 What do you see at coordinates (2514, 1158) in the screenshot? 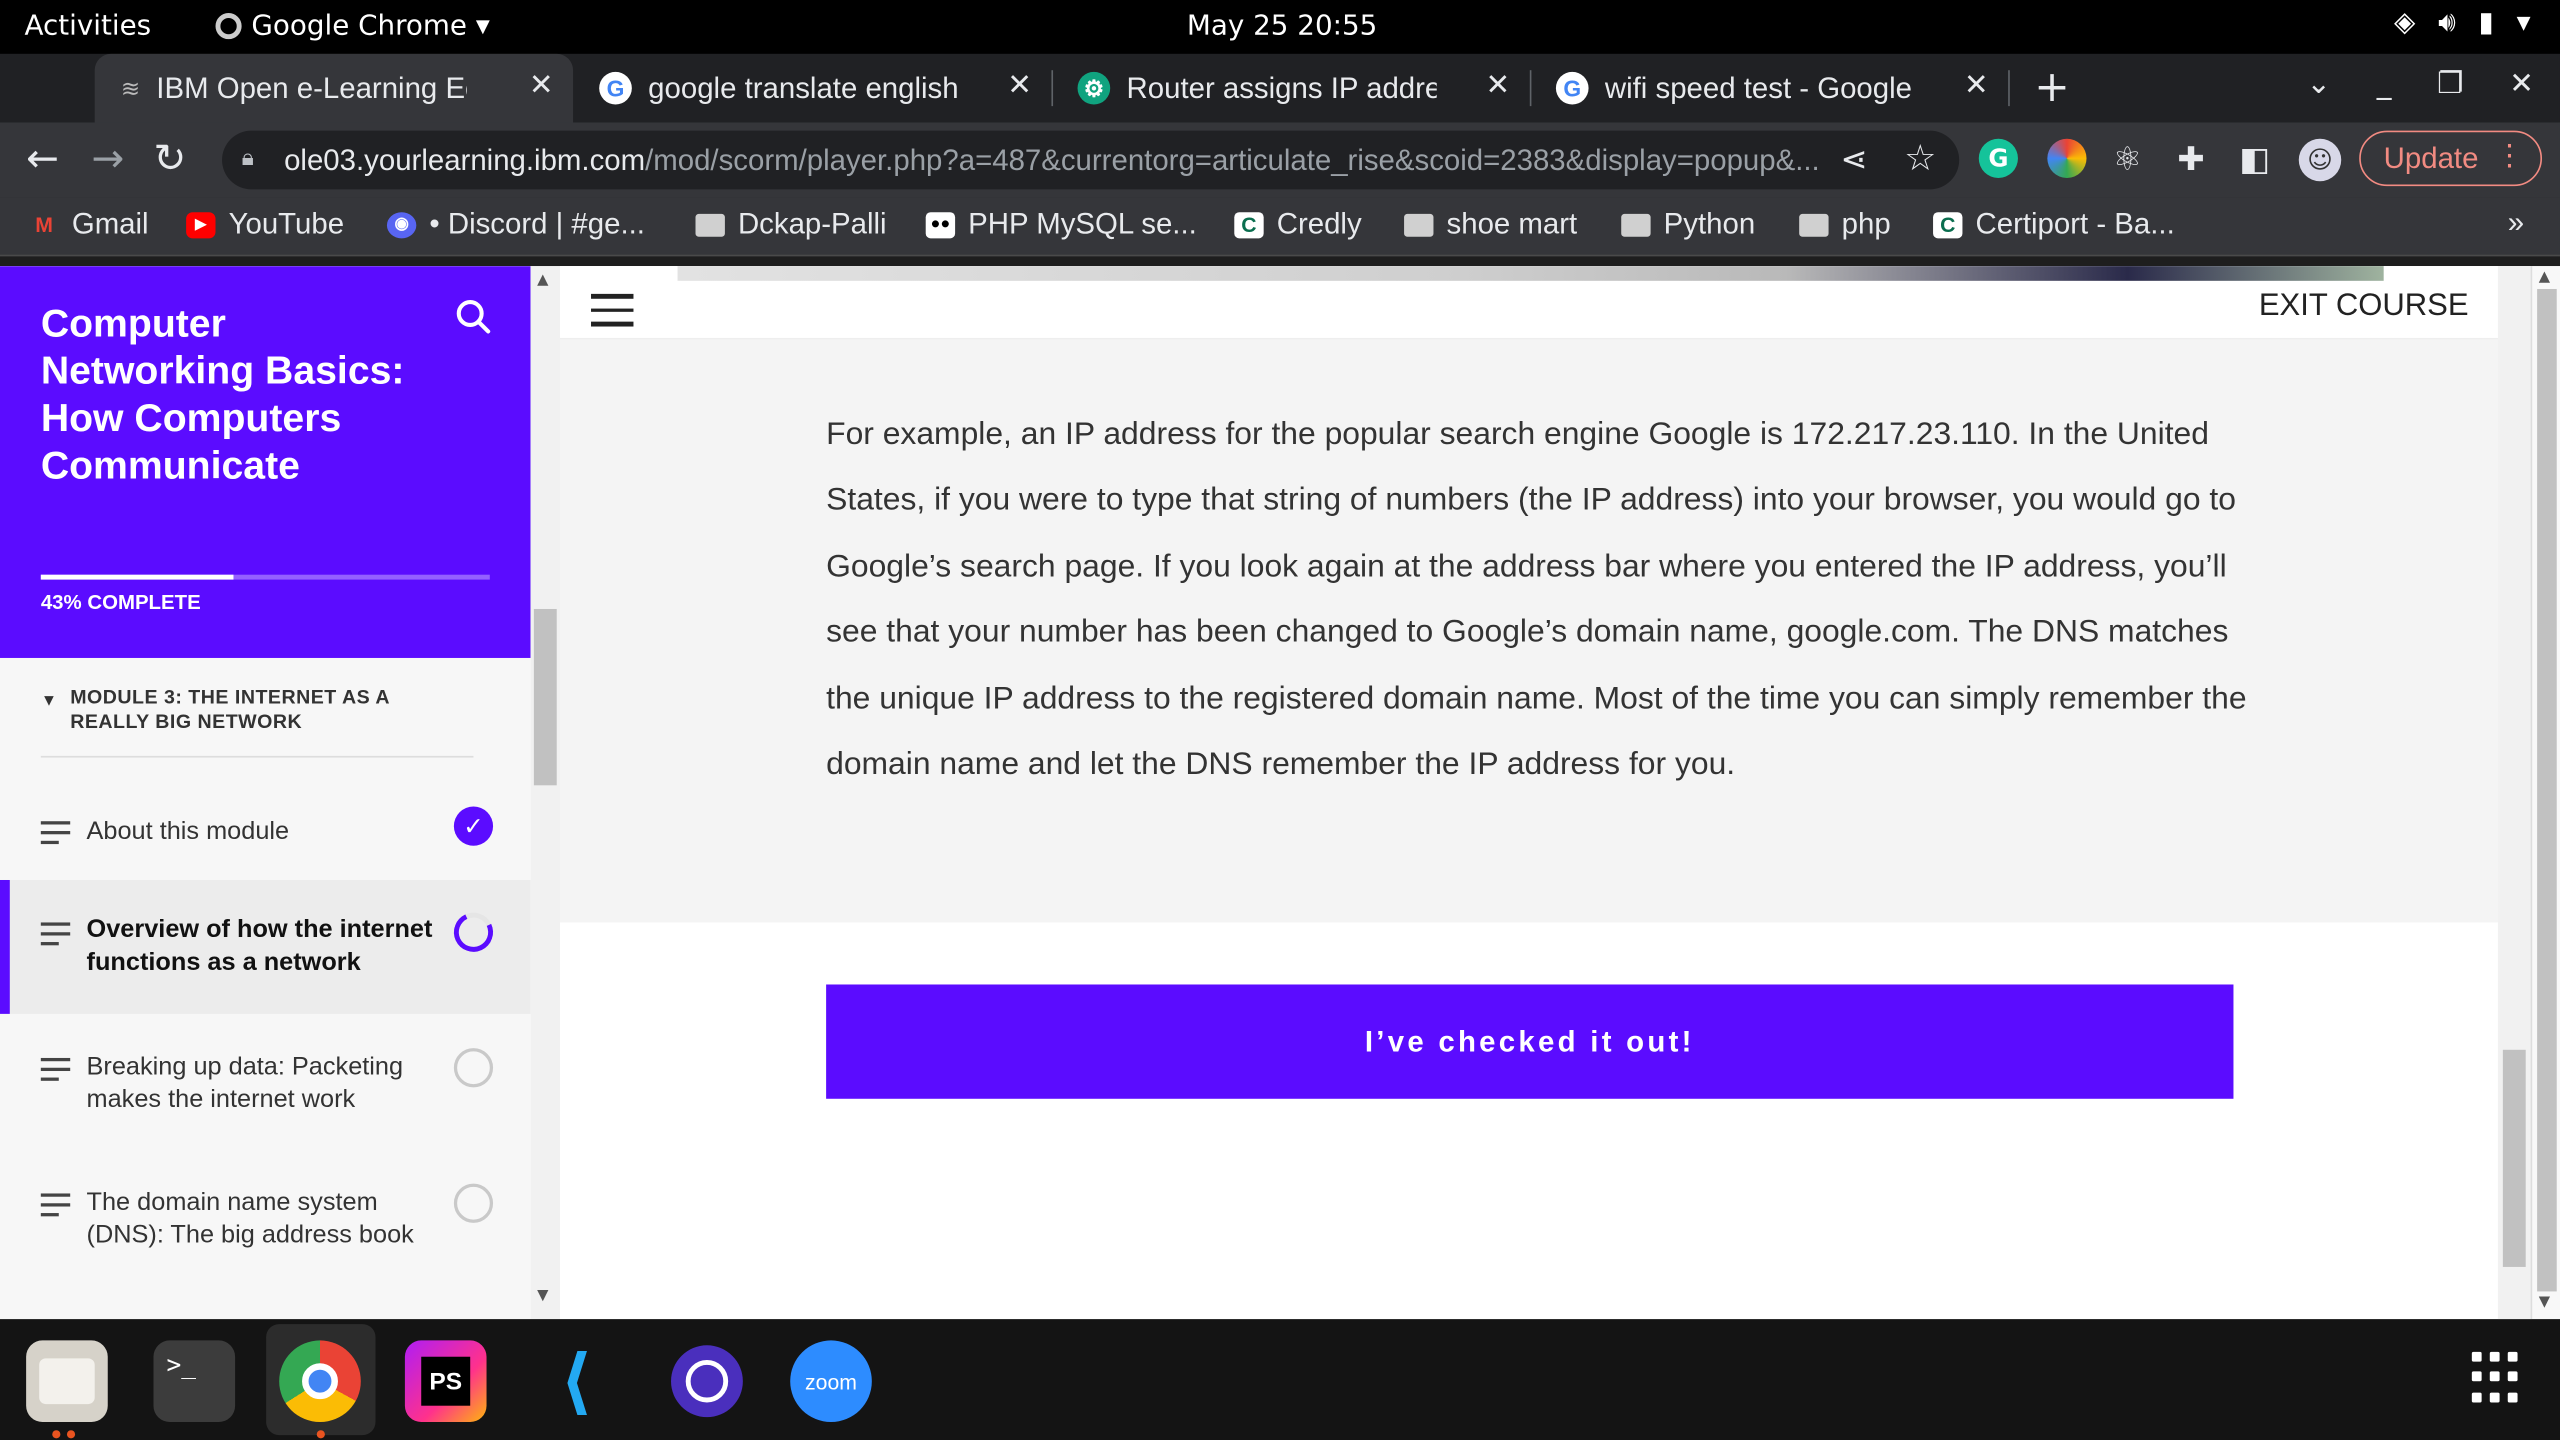
I see `content-scroll-thumb` at bounding box center [2514, 1158].